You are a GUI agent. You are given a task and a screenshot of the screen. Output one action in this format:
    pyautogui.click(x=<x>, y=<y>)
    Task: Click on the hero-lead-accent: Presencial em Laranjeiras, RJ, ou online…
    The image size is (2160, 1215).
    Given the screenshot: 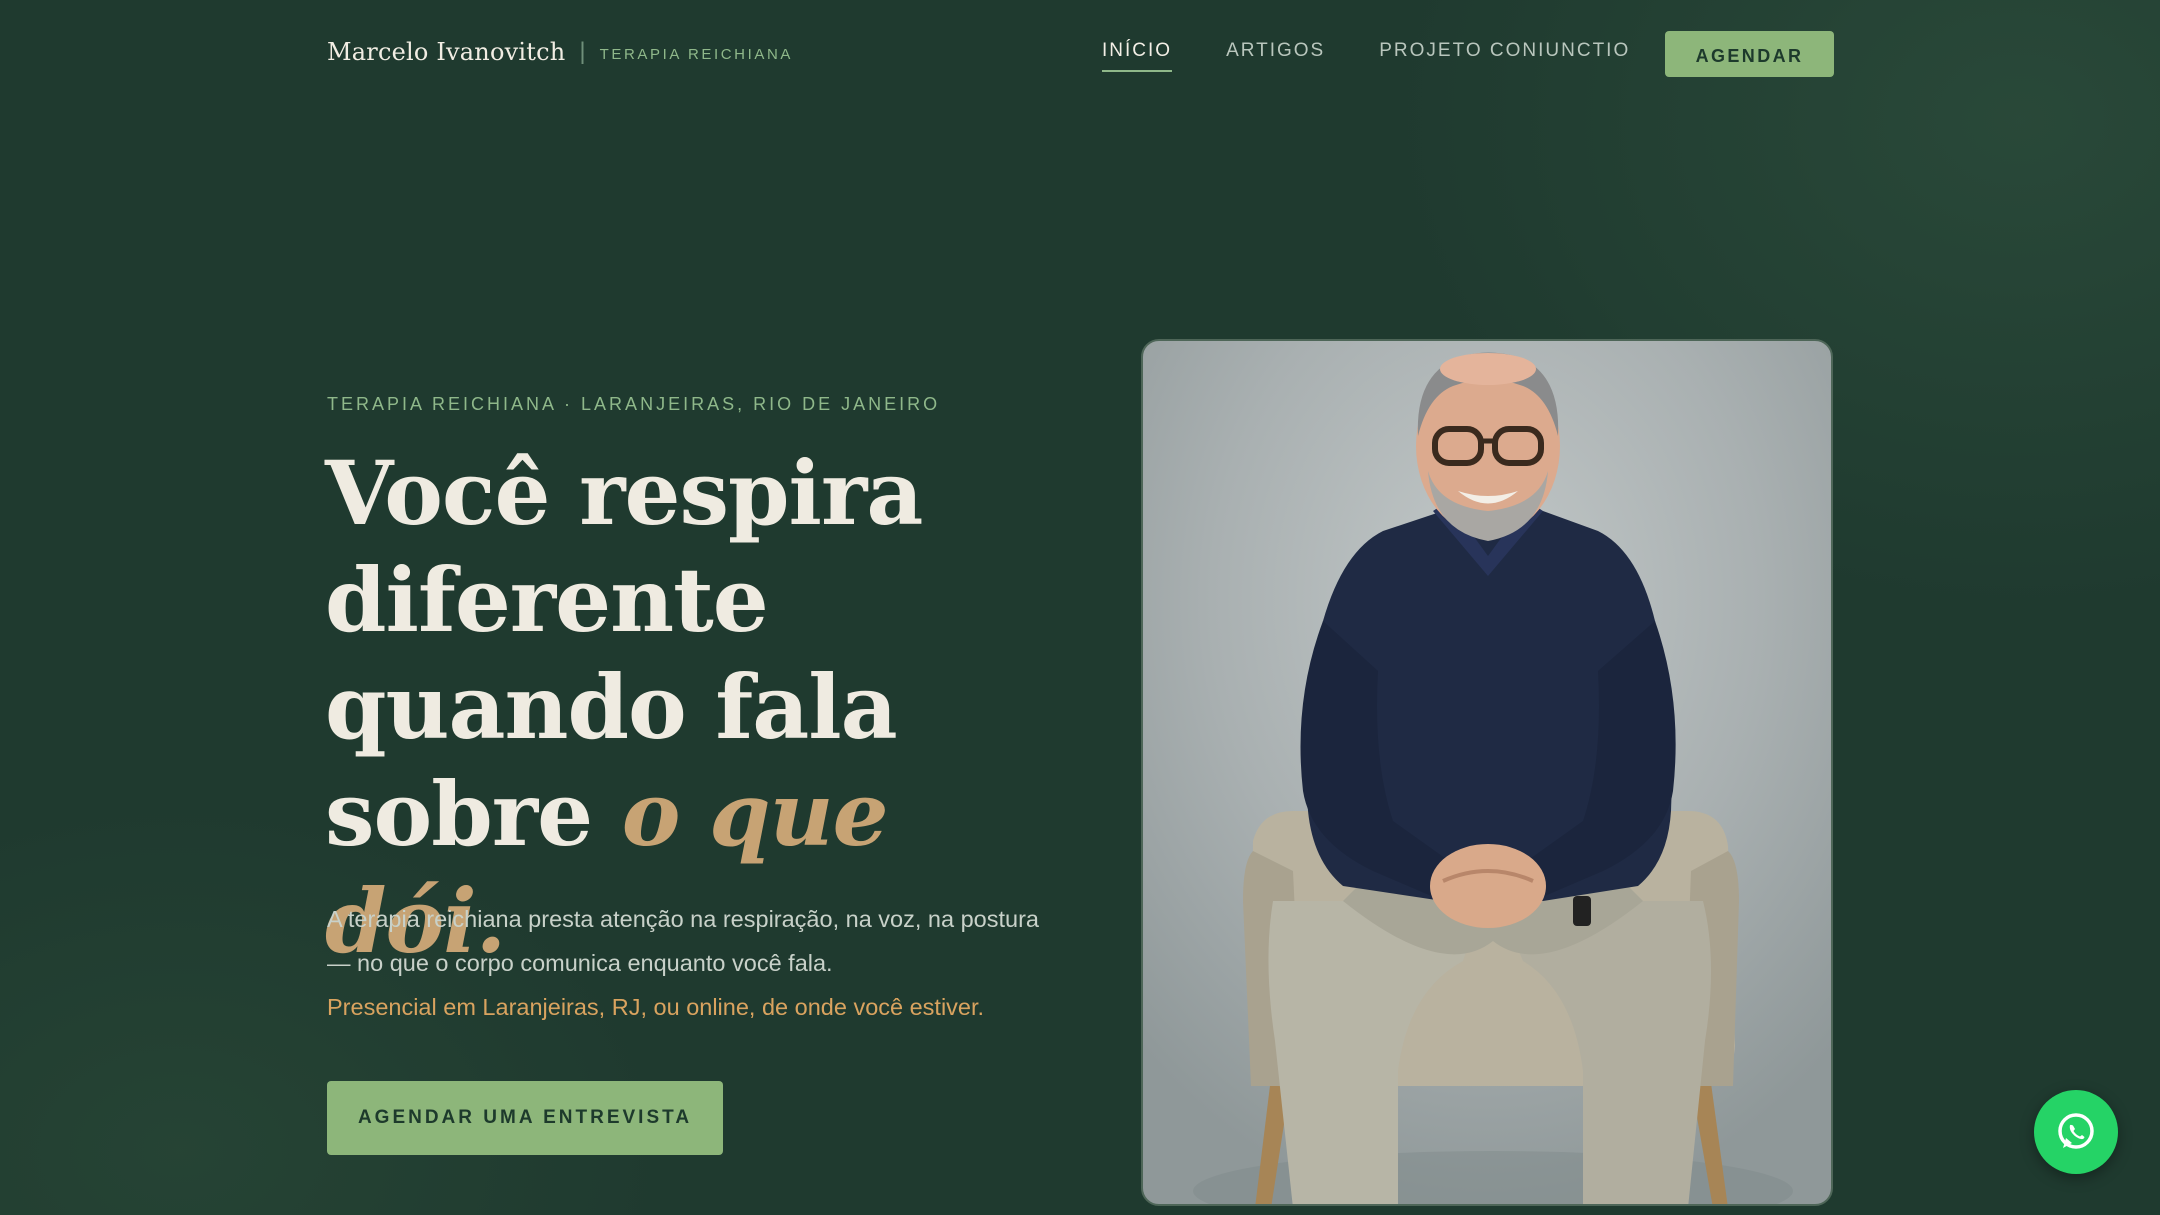 What is the action you would take?
    pyautogui.click(x=656, y=1007)
    